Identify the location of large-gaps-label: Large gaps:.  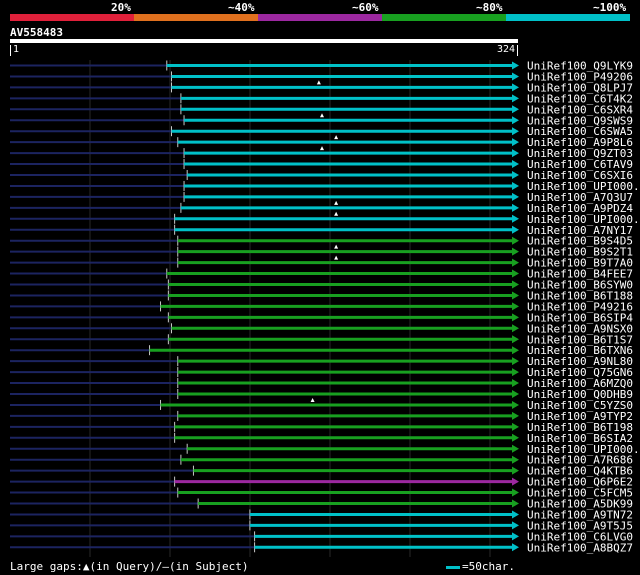
(46, 566).